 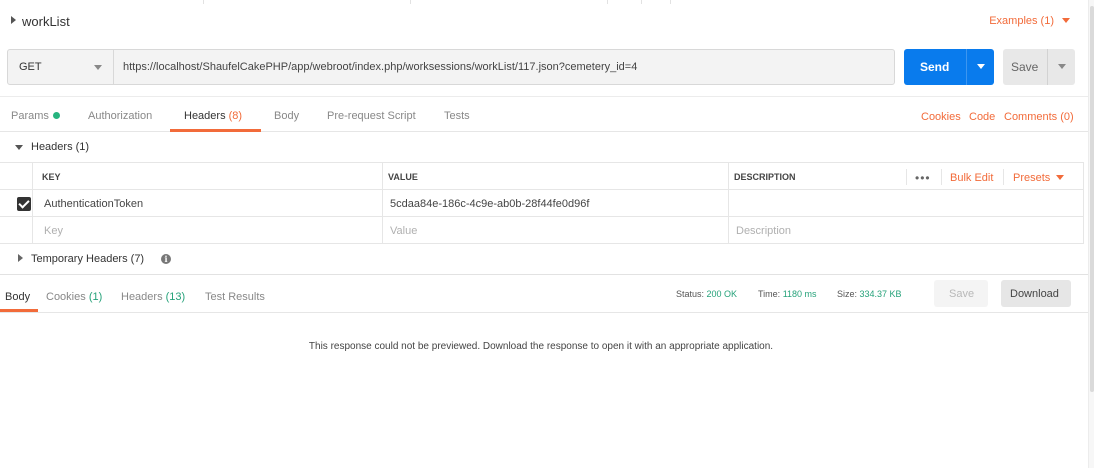 What do you see at coordinates (880, 294) in the screenshot?
I see `size-value: 334.37 KB` at bounding box center [880, 294].